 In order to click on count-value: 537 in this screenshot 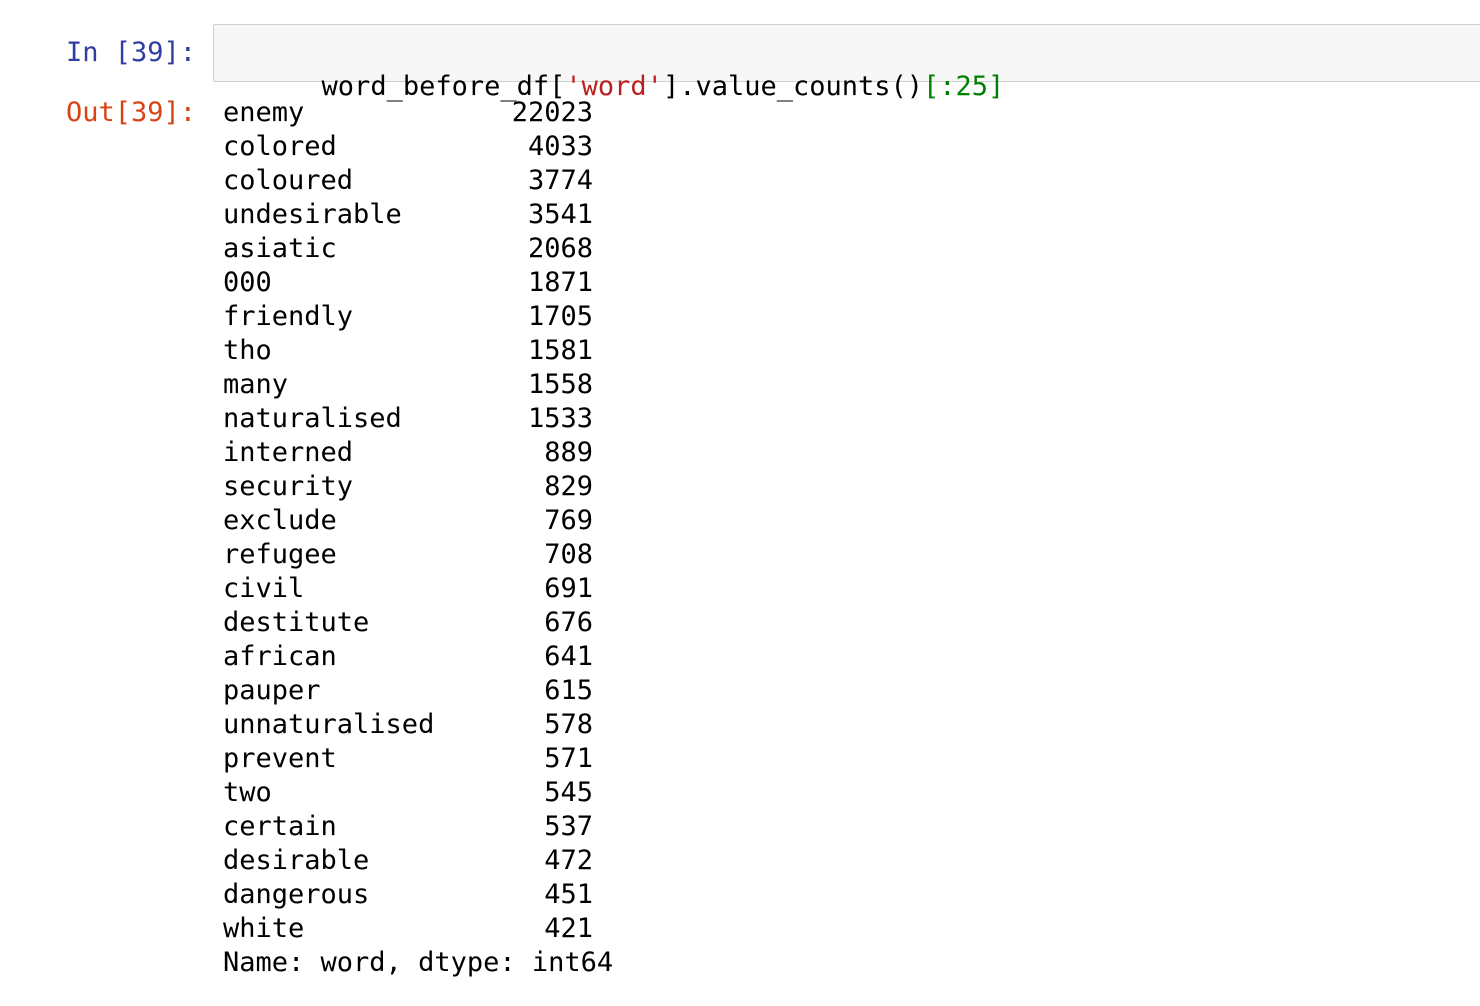, I will do `click(568, 826)`.